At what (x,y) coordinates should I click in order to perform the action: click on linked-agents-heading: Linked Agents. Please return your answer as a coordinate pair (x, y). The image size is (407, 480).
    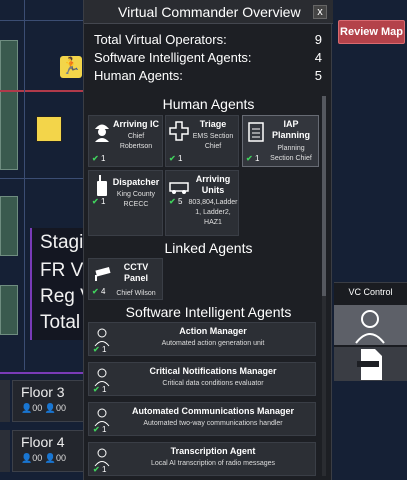
    Looking at the image, I should click on (208, 248).